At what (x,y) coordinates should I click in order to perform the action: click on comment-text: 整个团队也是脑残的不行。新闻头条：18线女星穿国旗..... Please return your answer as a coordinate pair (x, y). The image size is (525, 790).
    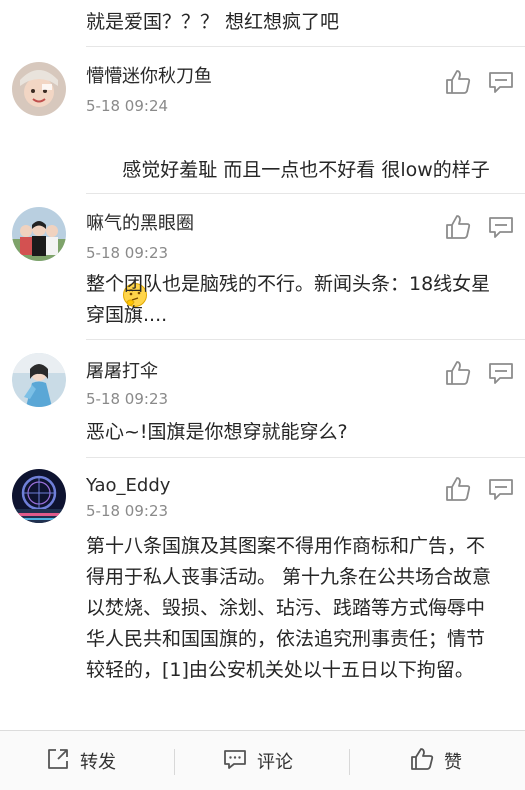
    Looking at the image, I should click on (288, 299).